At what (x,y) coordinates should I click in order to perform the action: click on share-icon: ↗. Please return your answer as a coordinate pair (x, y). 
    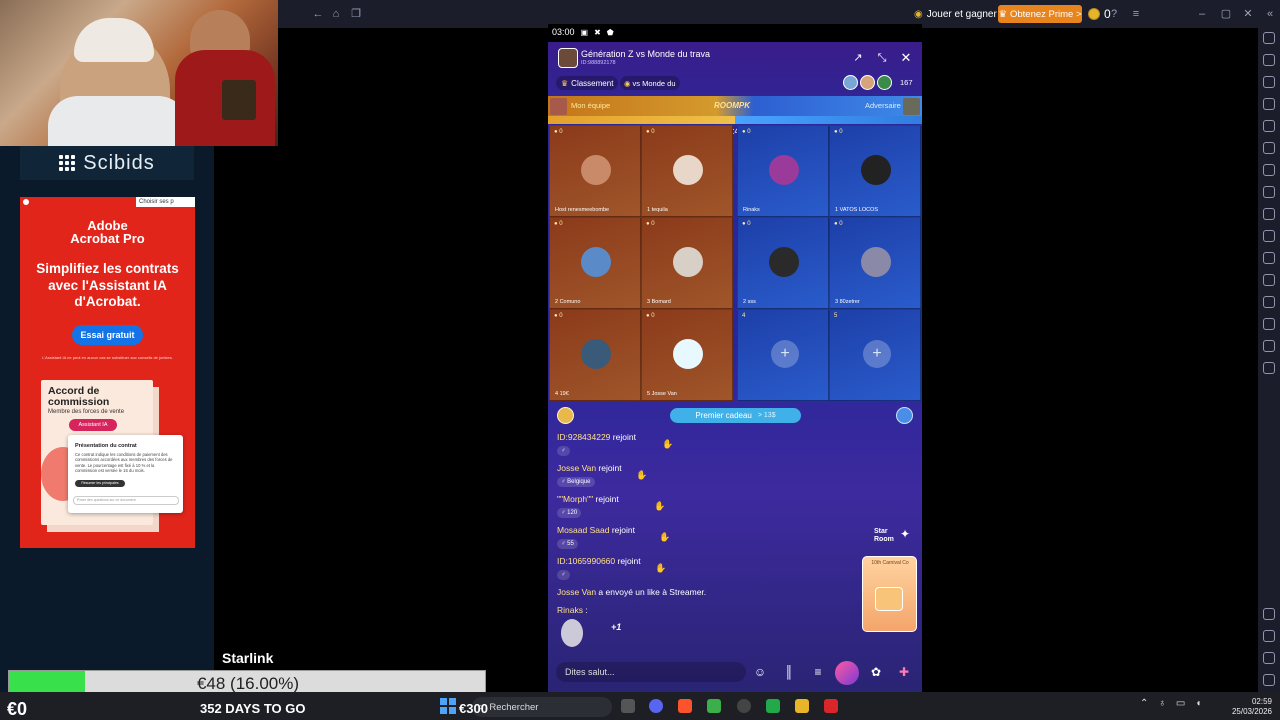
    Looking at the image, I should click on (858, 58).